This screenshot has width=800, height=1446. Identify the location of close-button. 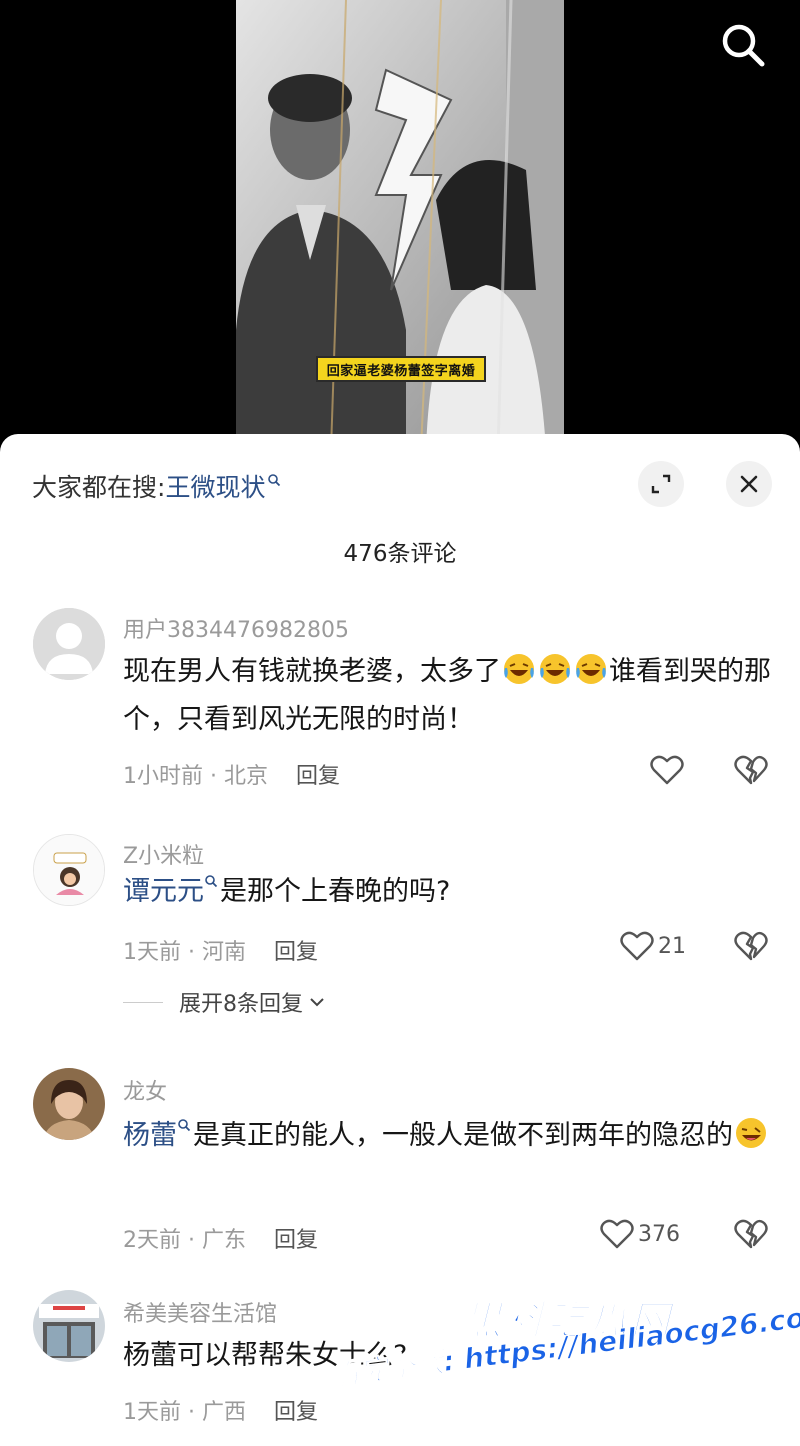
(749, 484).